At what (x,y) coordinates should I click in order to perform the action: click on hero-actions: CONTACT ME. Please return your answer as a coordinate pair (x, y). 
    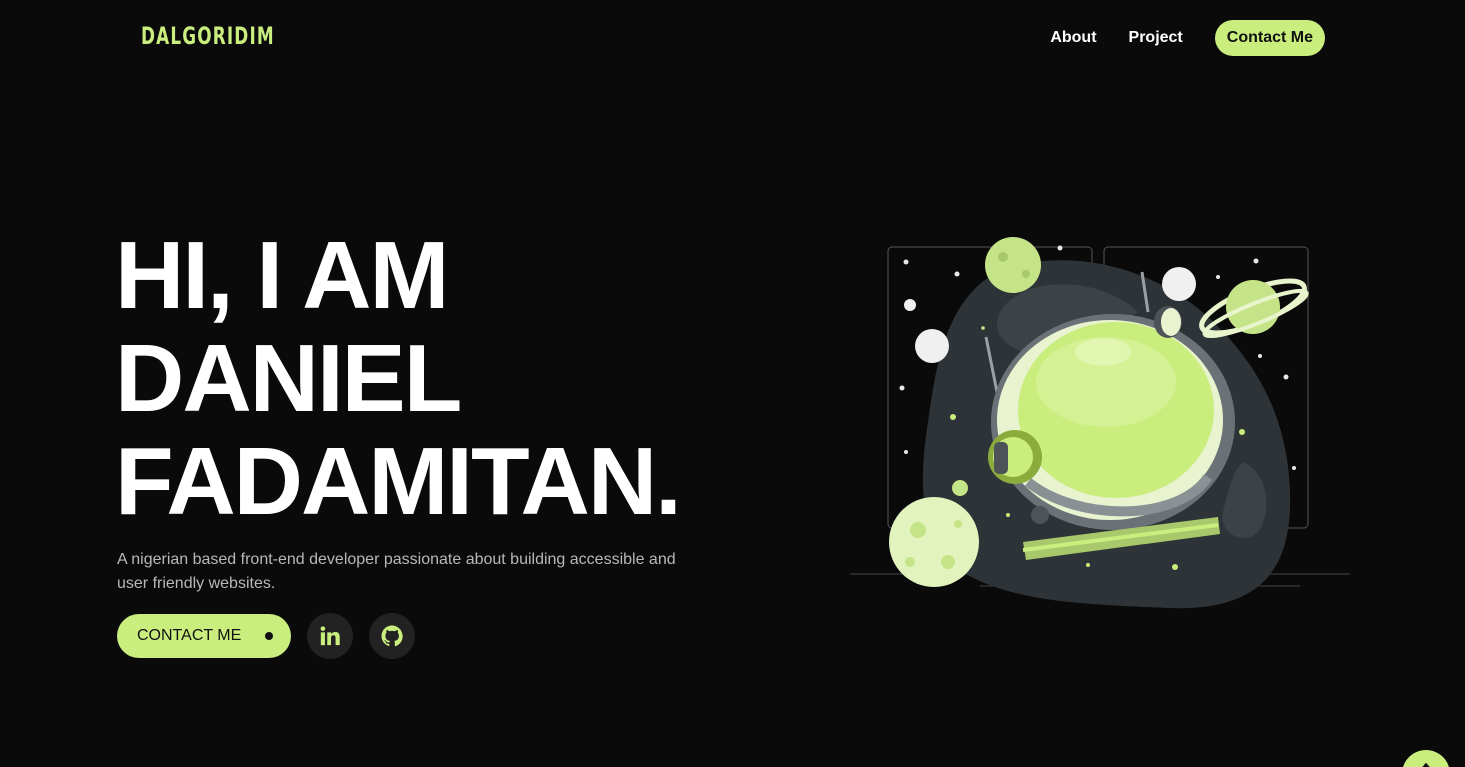
    Looking at the image, I should click on (266, 636).